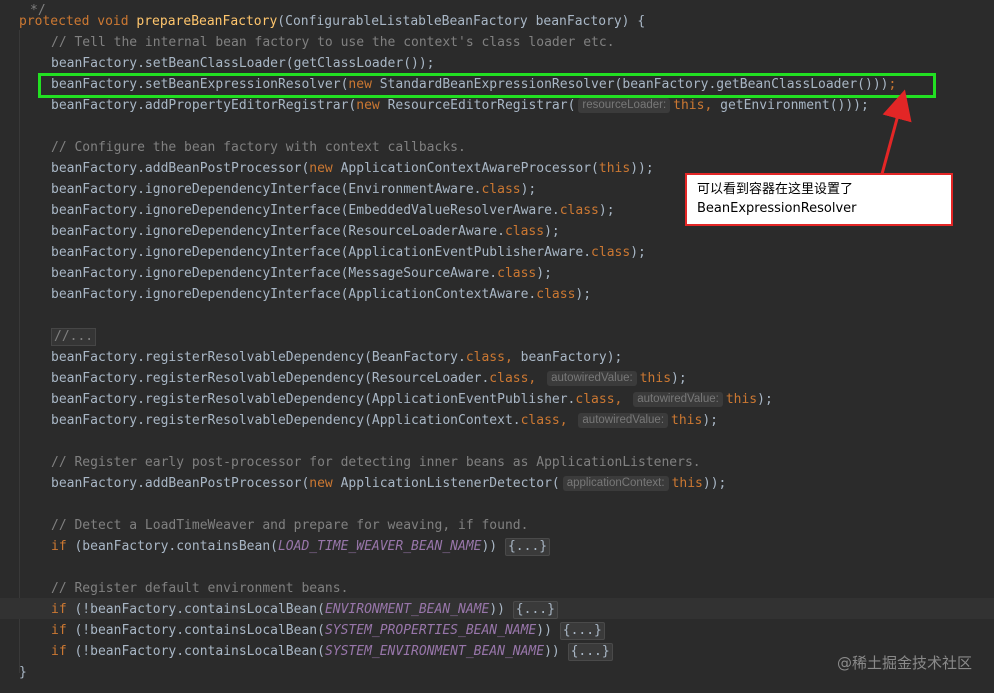 The height and width of the screenshot is (693, 994). I want to click on annotation-callout: 可以看到容器在这里设置了 BeanExpressionResolver, so click(819, 199).